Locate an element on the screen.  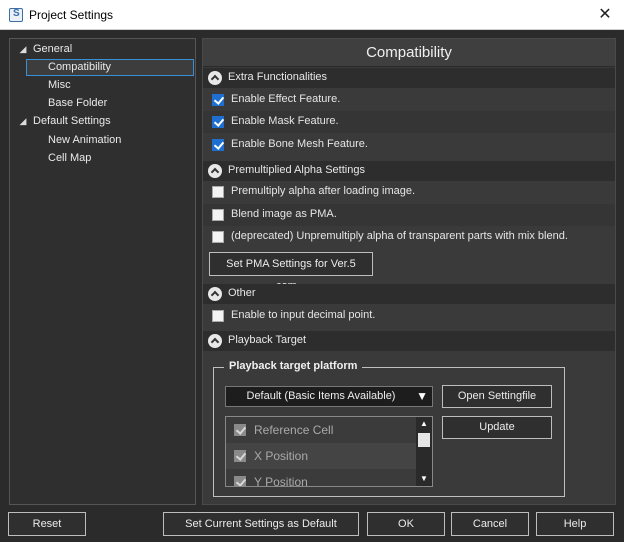
scroll-thumb is located at coordinates (424, 440).